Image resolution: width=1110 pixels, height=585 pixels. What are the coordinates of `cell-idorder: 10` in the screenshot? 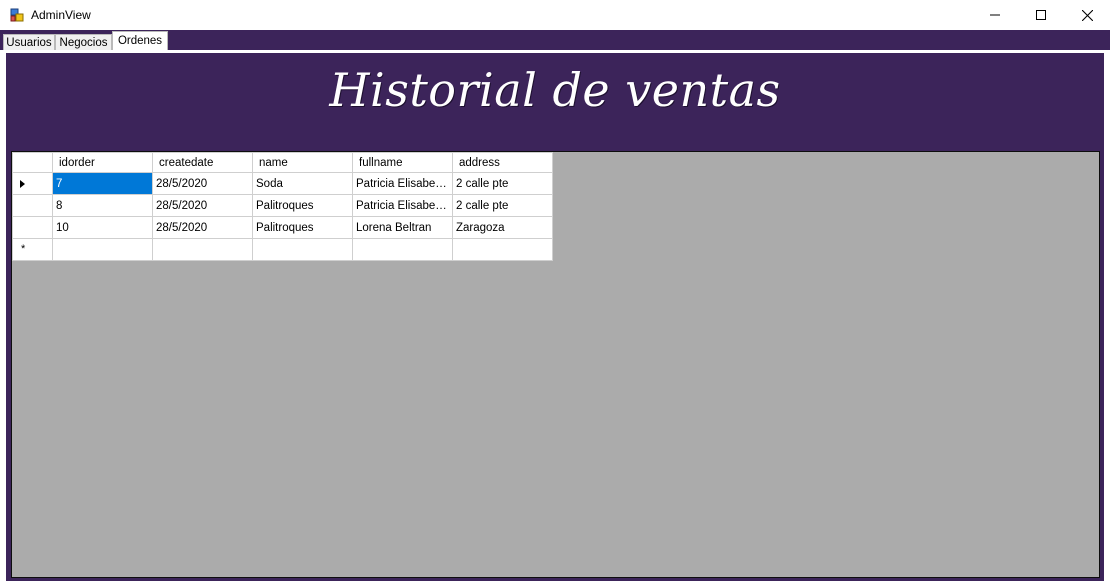 It's located at (102, 227).